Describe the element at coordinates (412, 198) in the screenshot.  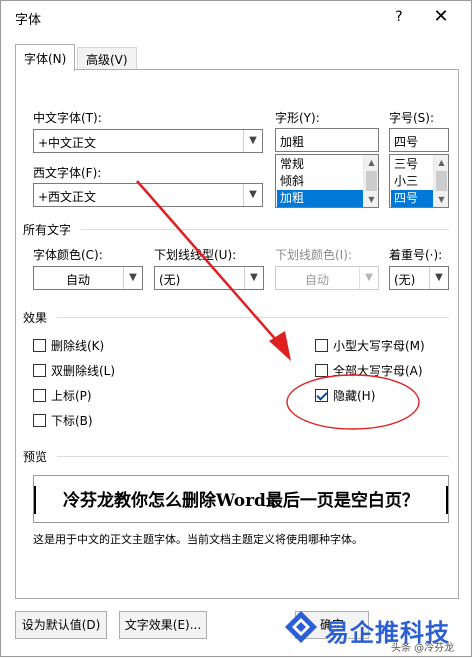
I see `size-option-4: 四号` at that location.